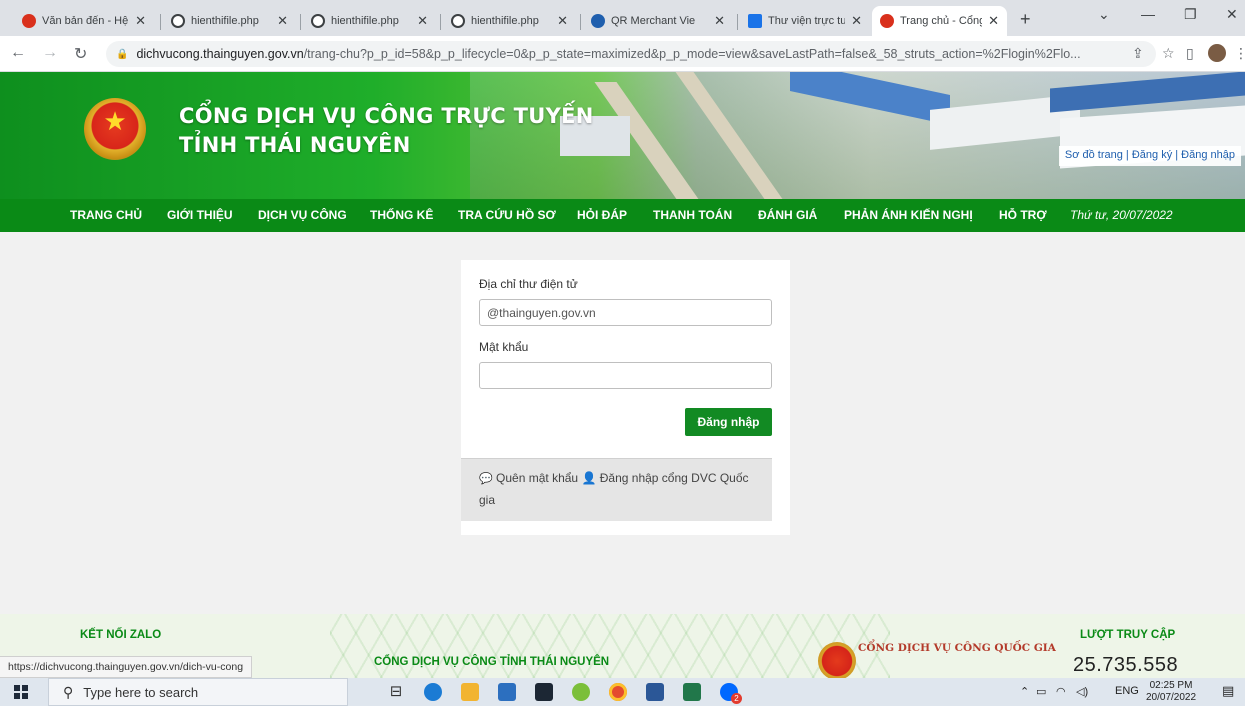 The width and height of the screenshot is (1245, 706). Describe the element at coordinates (80, 54) in the screenshot. I see `reload-icon: ↻` at that location.